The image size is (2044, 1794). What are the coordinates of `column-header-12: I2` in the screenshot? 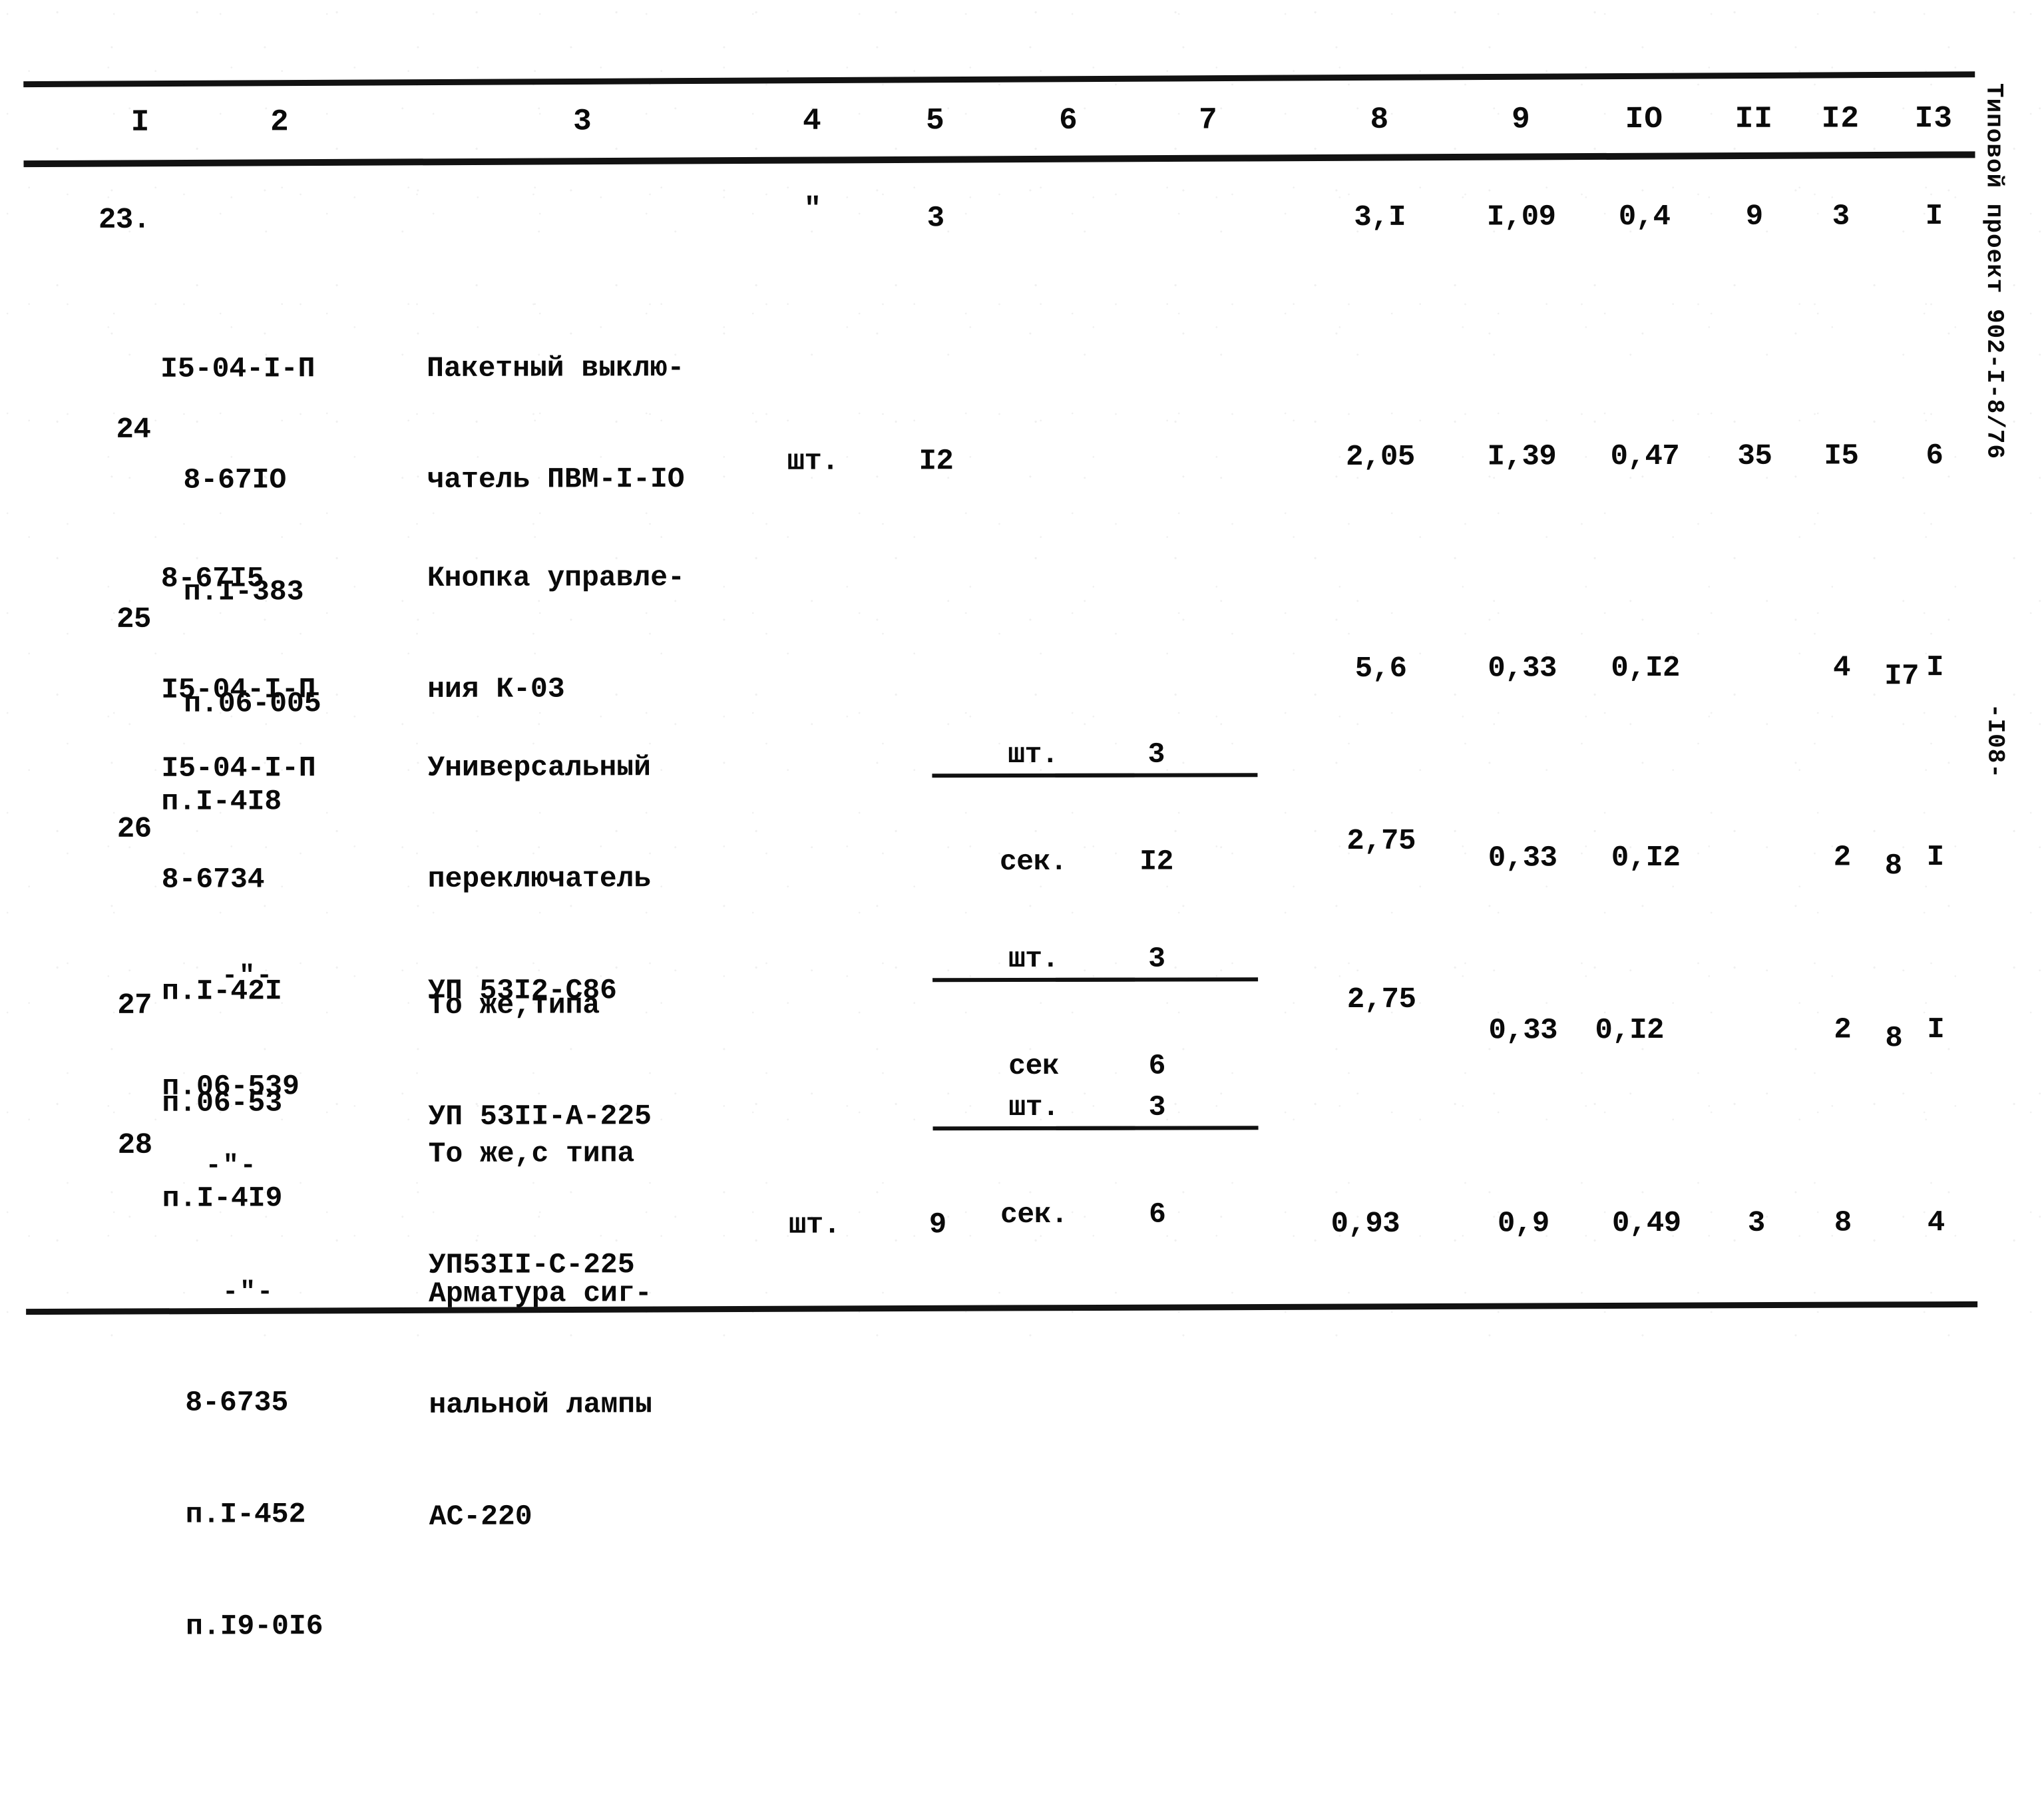 It's located at (1840, 119).